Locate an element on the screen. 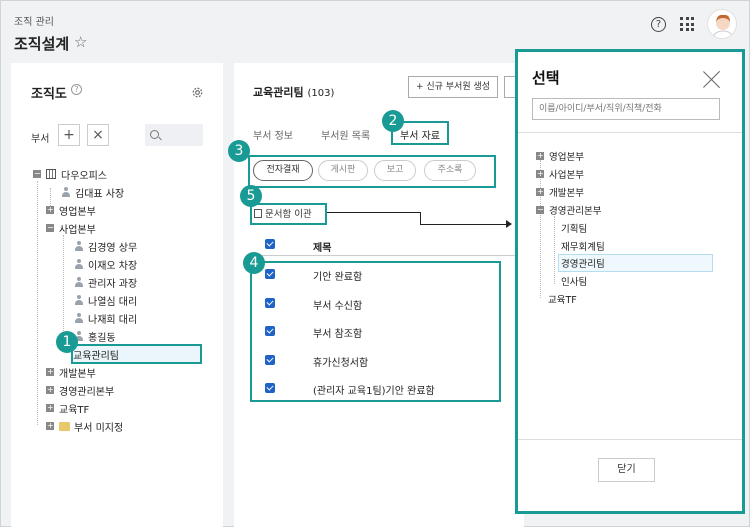  folder-icon is located at coordinates (64, 426).